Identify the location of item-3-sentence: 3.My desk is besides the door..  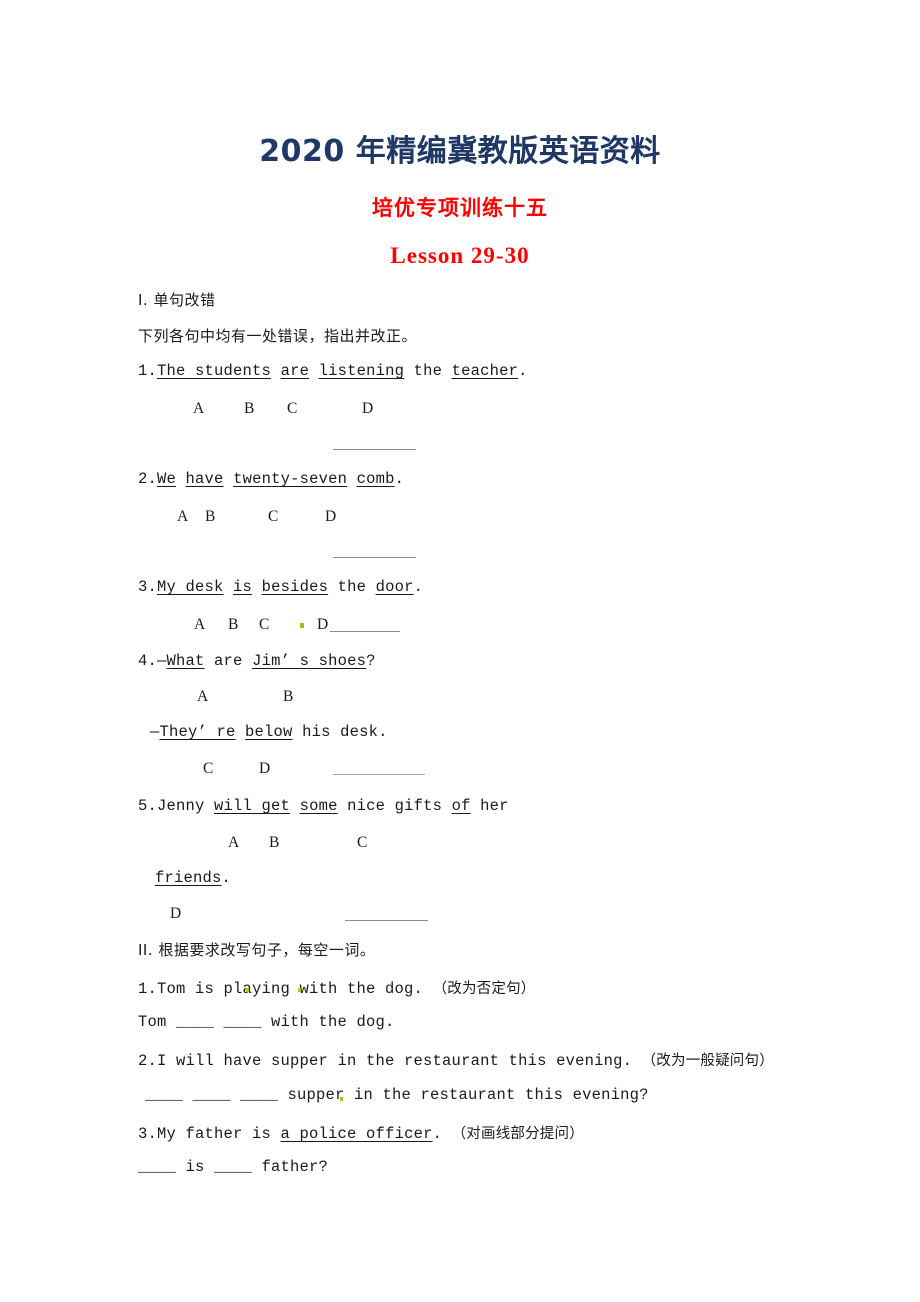
(280, 587).